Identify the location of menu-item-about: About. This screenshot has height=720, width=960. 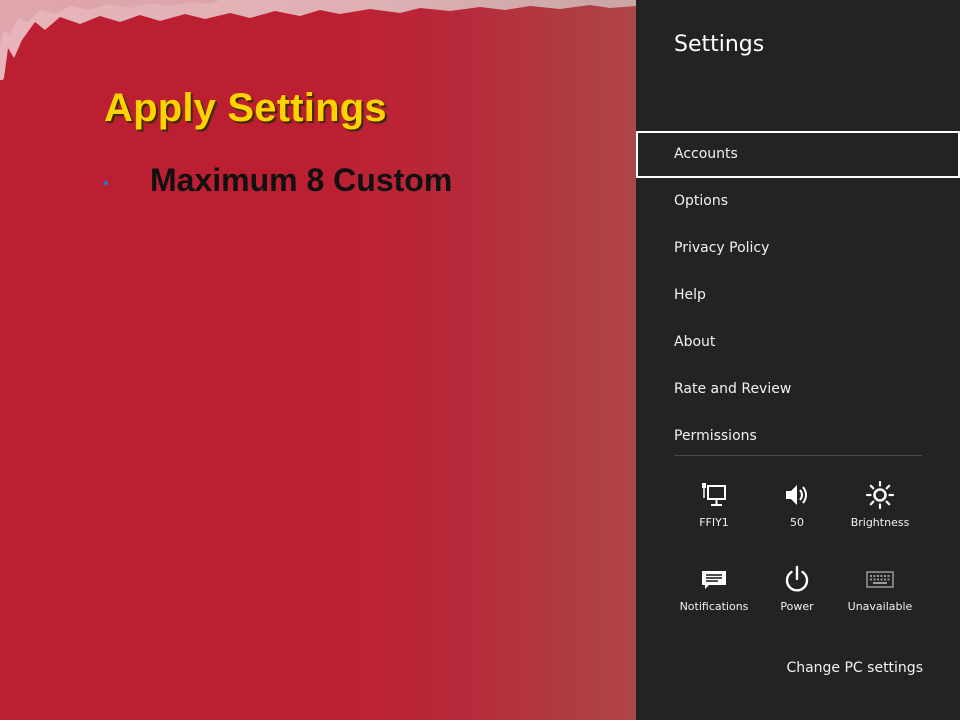
(798, 342).